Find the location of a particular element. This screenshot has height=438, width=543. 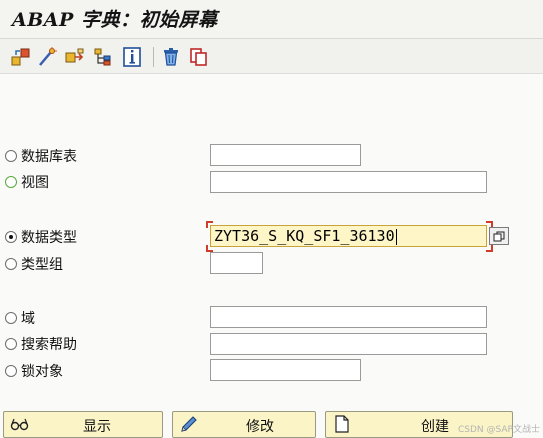

toolbar-separator is located at coordinates (153, 57).